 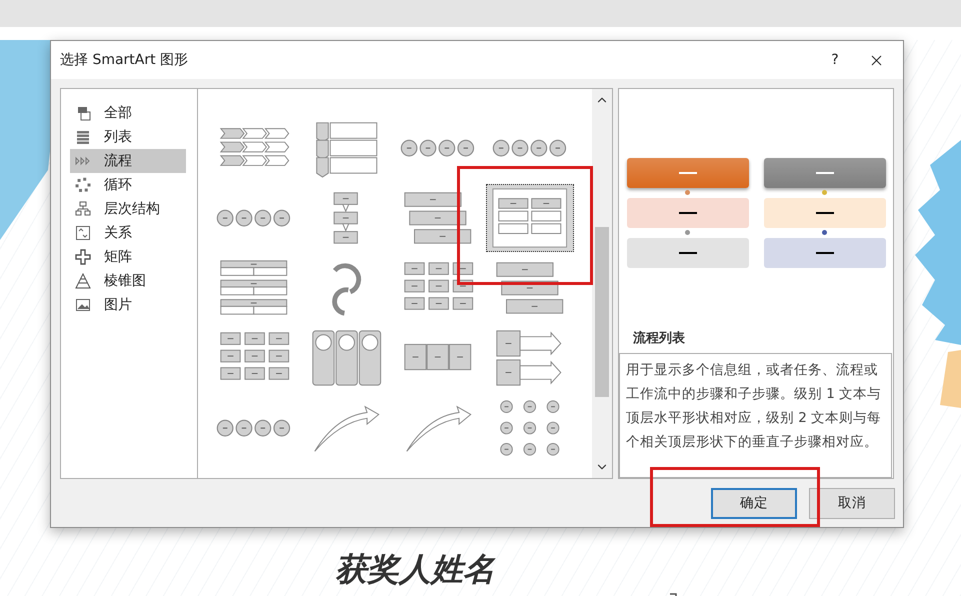 What do you see at coordinates (754, 503) in the screenshot?
I see `dialog-button: 确定` at bounding box center [754, 503].